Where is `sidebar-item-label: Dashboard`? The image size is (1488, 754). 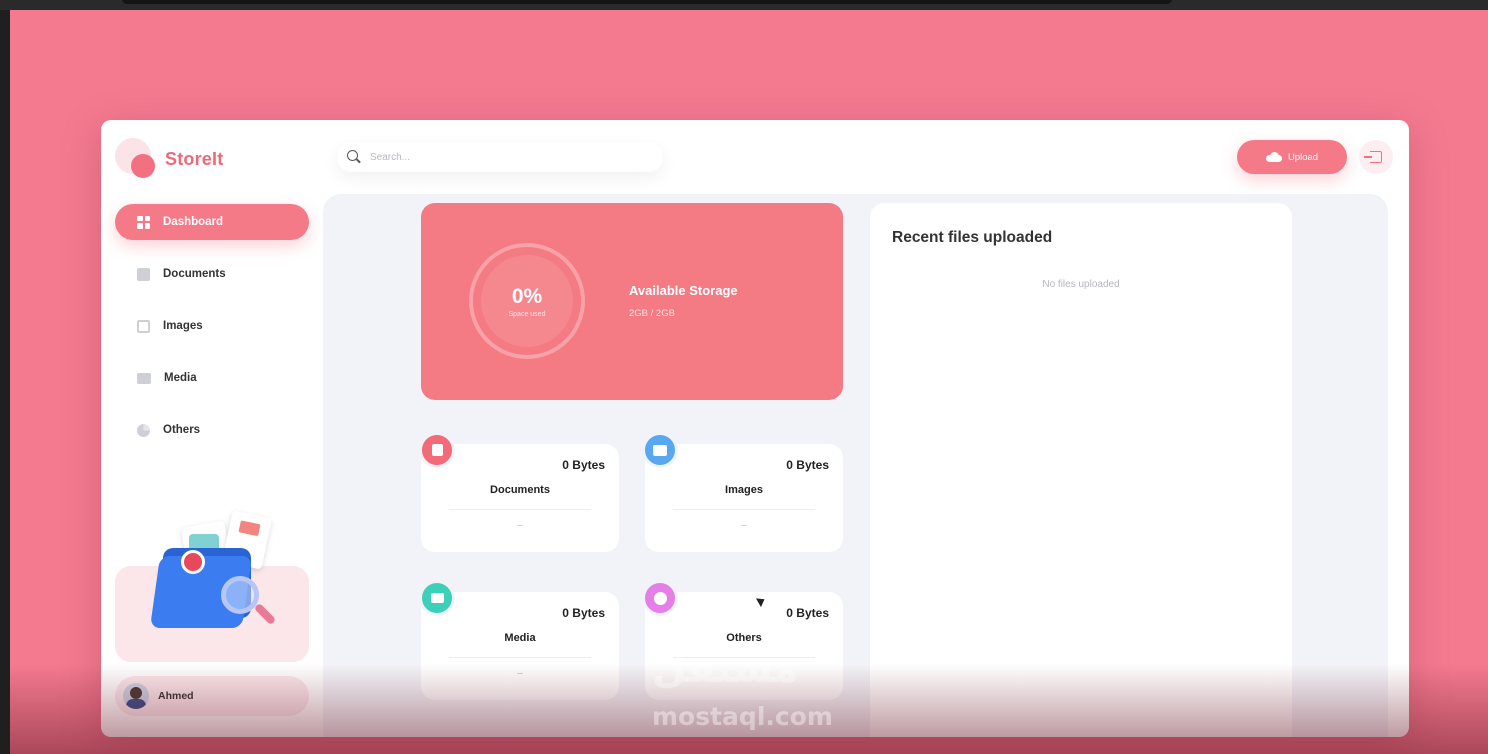 sidebar-item-label: Dashboard is located at coordinates (193, 222).